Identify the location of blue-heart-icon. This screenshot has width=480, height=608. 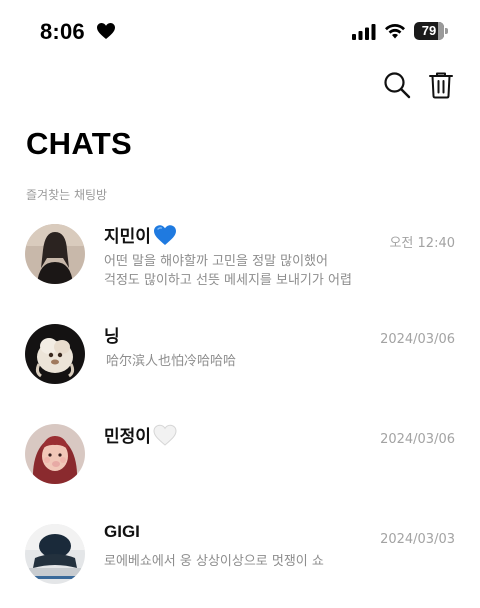
(164, 234).